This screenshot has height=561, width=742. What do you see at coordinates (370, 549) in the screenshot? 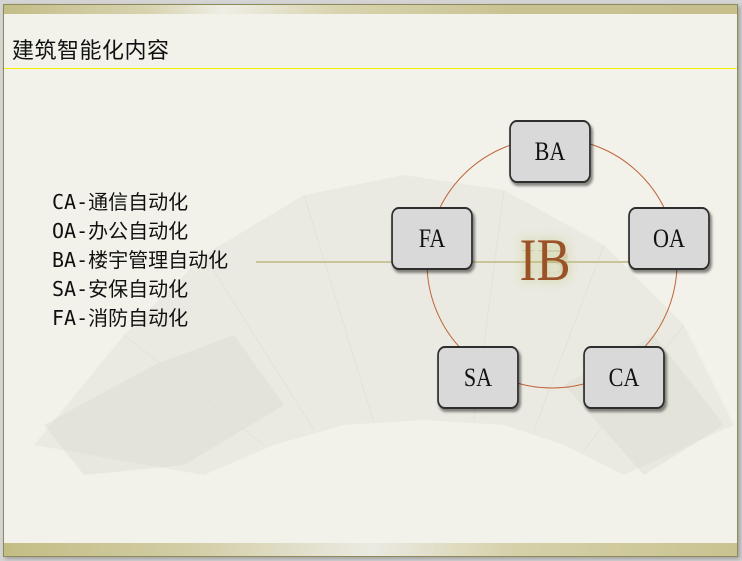
I see `bottom-decorative-band` at bounding box center [370, 549].